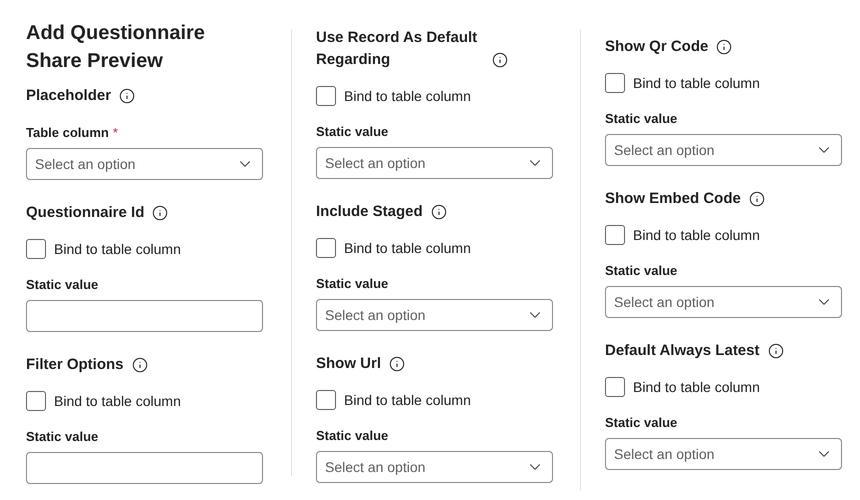  What do you see at coordinates (369, 212) in the screenshot?
I see `section-heading: Include Staged` at bounding box center [369, 212].